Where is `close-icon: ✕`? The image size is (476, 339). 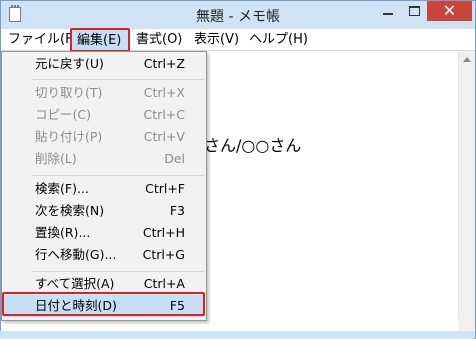 close-icon: ✕ is located at coordinates (449, 10).